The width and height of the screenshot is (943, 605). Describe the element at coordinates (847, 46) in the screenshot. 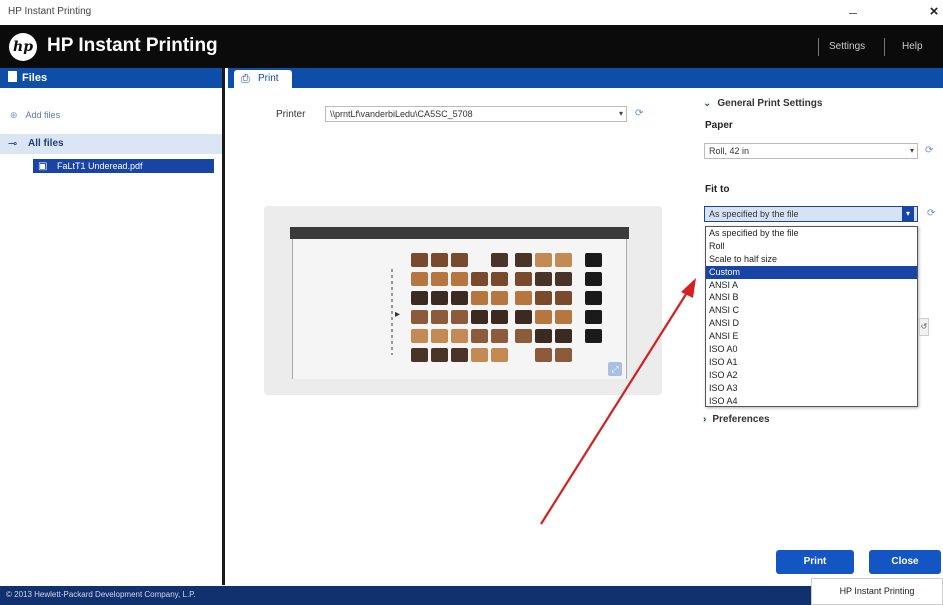

I see `settings-link: Settings` at that location.